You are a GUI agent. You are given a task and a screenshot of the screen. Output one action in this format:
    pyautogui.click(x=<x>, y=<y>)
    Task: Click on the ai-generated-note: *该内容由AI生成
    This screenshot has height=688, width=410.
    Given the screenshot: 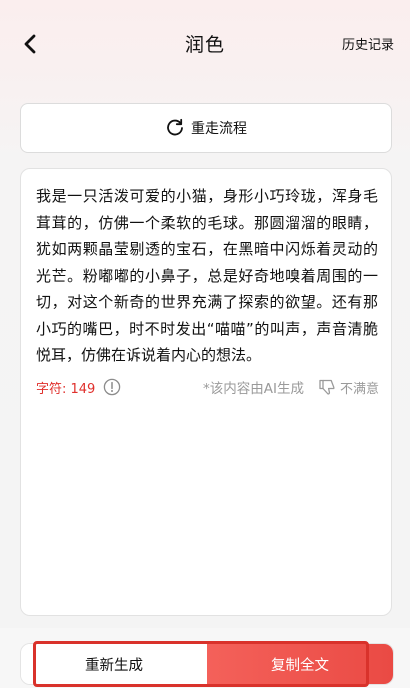 What is the action you would take?
    pyautogui.click(x=253, y=389)
    